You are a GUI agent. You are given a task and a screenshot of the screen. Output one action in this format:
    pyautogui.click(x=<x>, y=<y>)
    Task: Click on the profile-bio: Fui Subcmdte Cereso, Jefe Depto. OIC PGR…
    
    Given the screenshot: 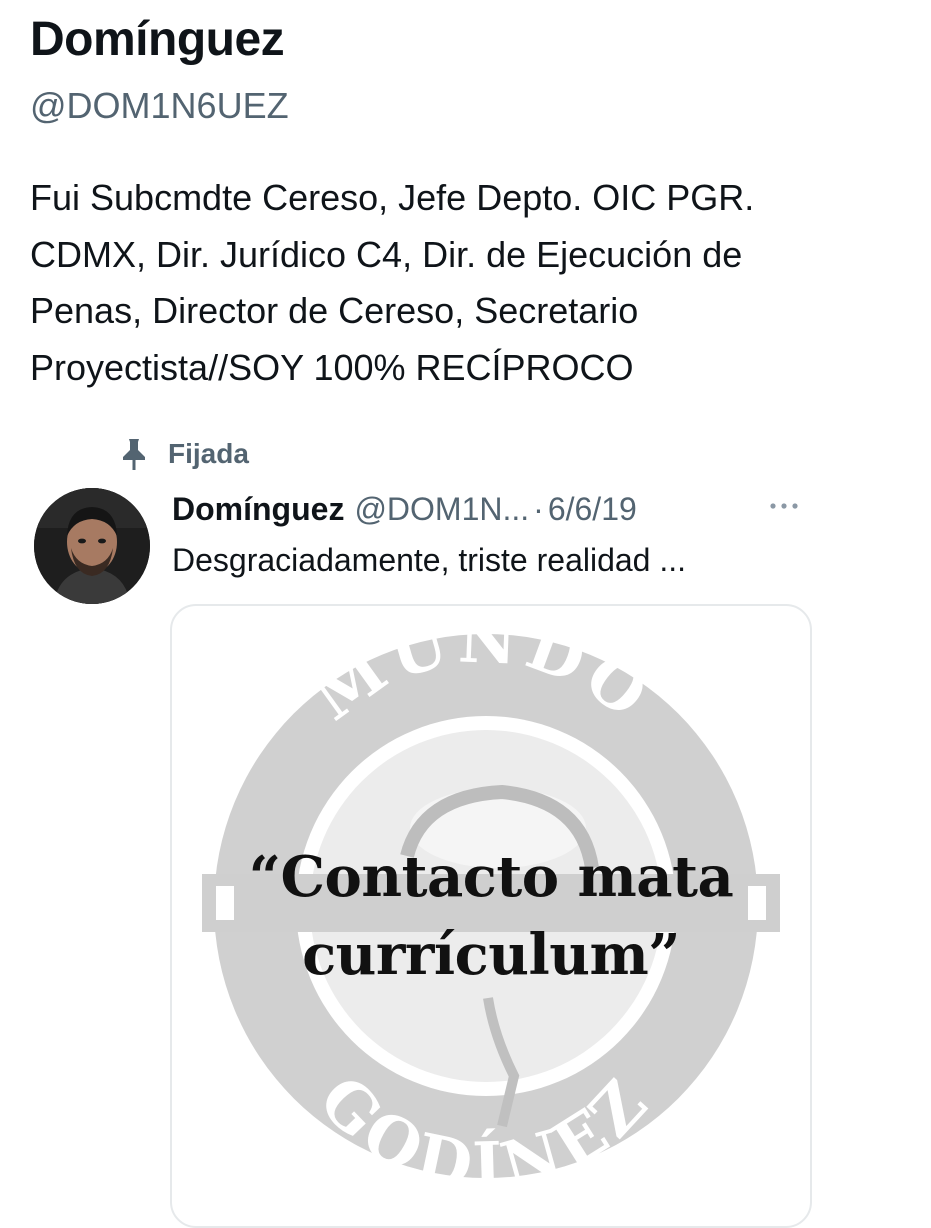 What is the action you would take?
    pyautogui.click(x=392, y=282)
    